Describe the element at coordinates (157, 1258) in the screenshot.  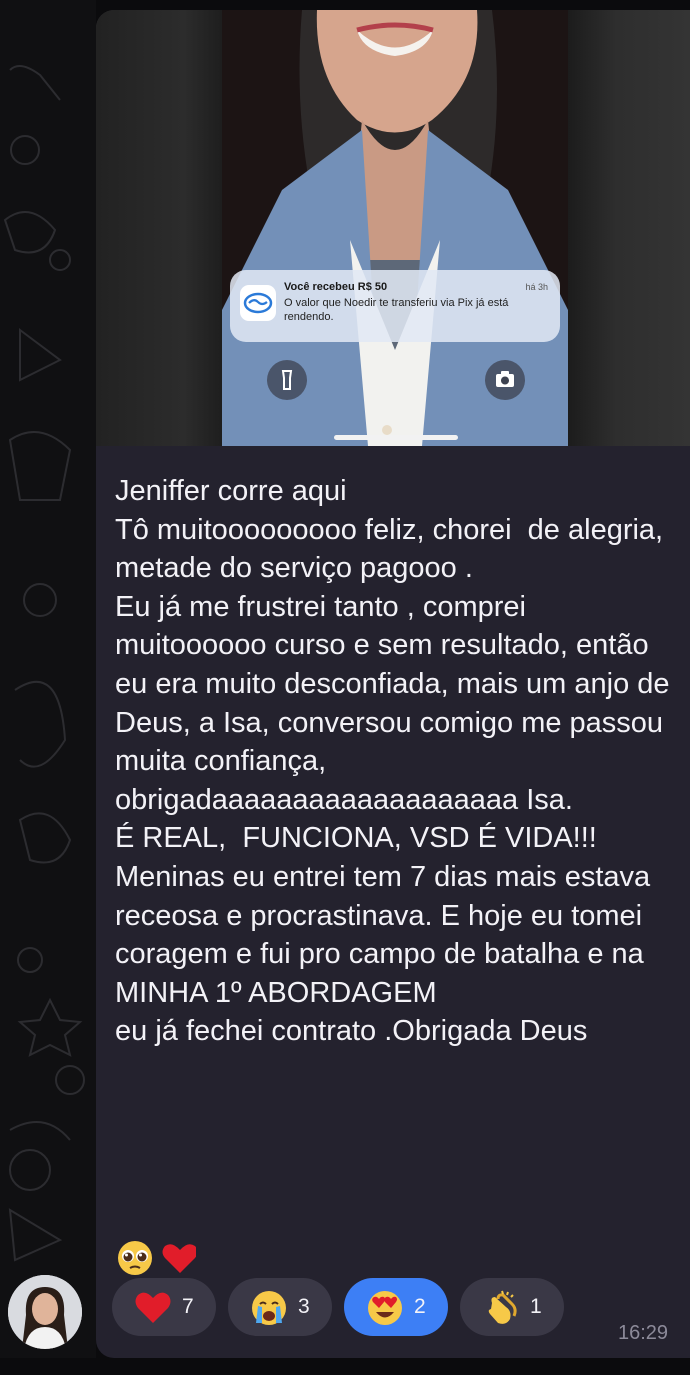
I see `message-emojis` at that location.